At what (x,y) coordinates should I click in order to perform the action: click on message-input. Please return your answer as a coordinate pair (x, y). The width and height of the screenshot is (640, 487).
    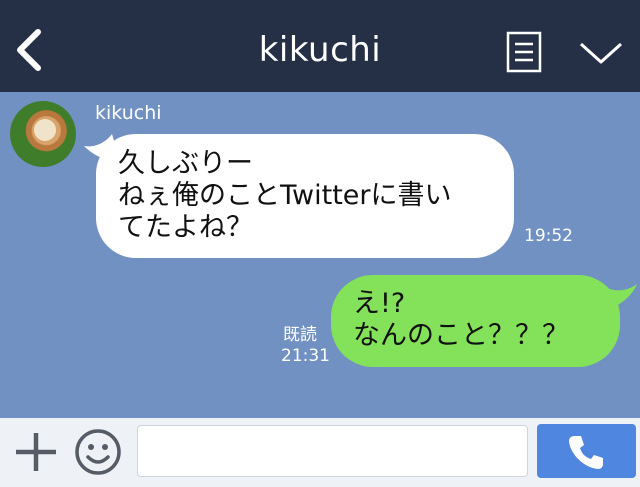
    Looking at the image, I should click on (332, 451).